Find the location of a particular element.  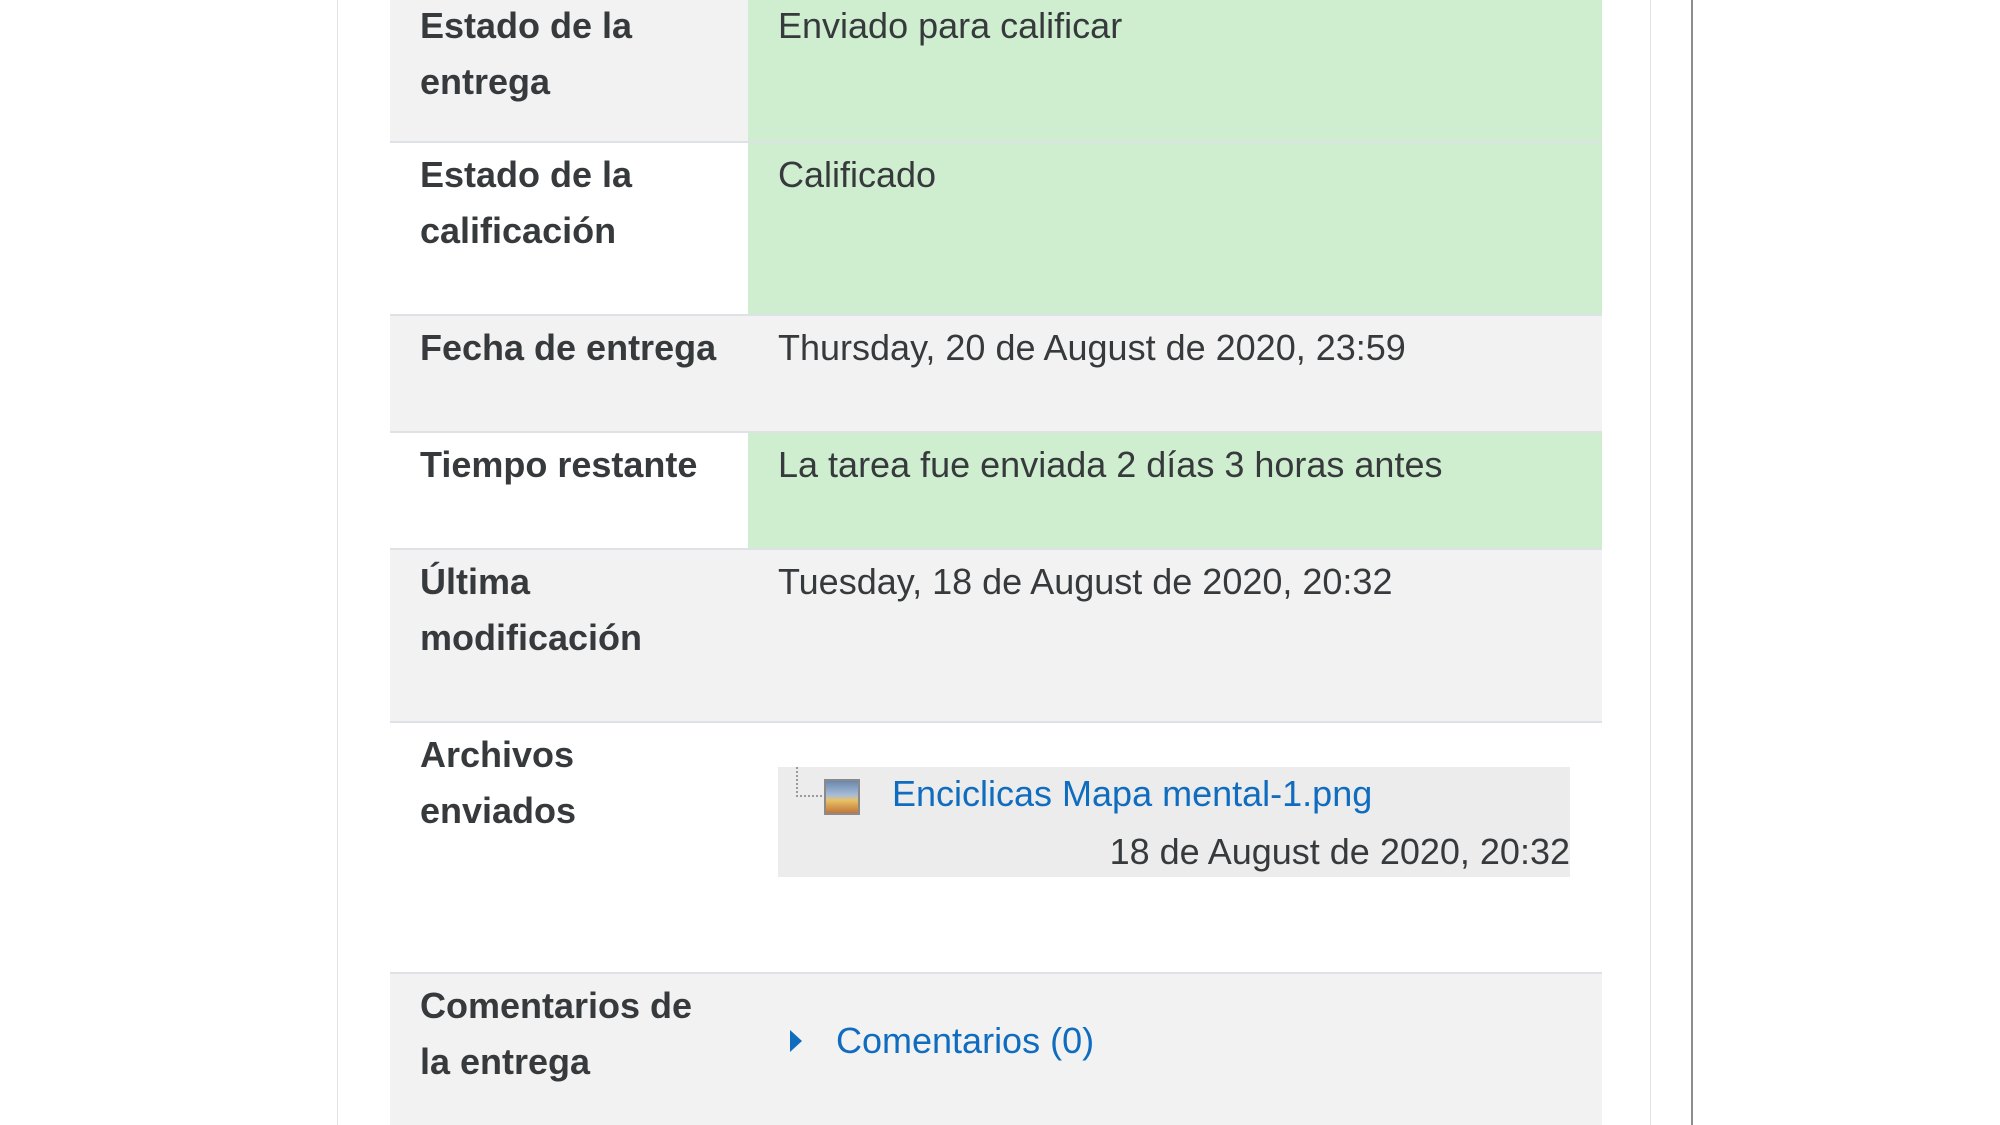

row-label: Última modificación is located at coordinates (569, 635).